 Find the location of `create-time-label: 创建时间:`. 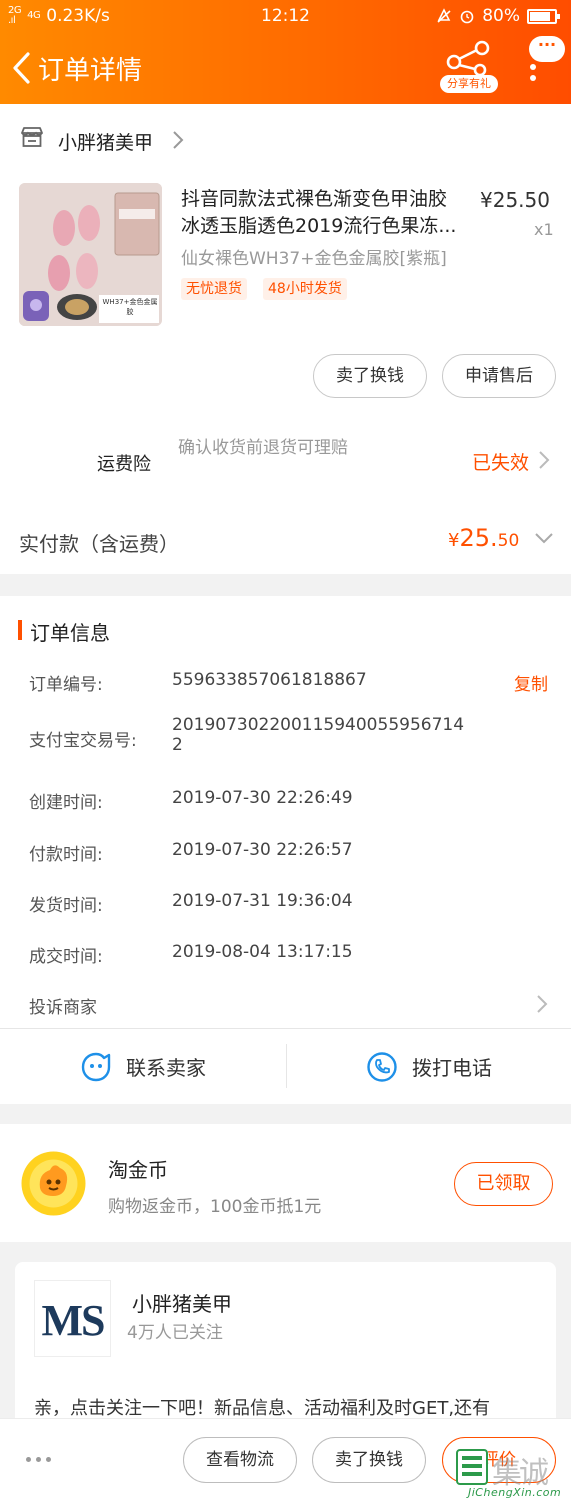

create-time-label: 创建时间: is located at coordinates (66, 803).